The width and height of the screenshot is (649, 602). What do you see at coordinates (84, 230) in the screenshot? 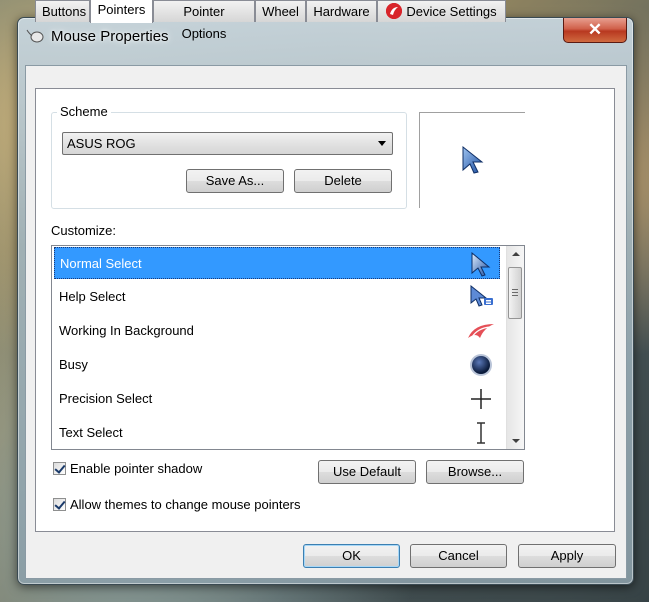
I see `customize-label: Customize:` at bounding box center [84, 230].